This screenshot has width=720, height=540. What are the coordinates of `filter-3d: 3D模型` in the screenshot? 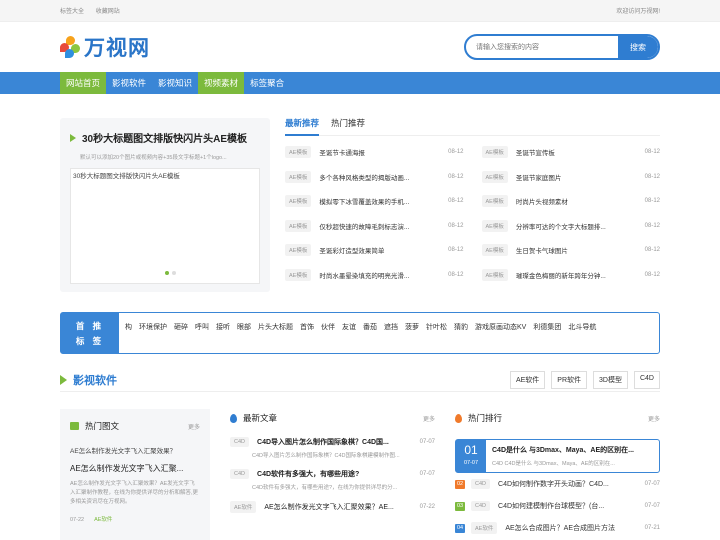 It's located at (610, 379).